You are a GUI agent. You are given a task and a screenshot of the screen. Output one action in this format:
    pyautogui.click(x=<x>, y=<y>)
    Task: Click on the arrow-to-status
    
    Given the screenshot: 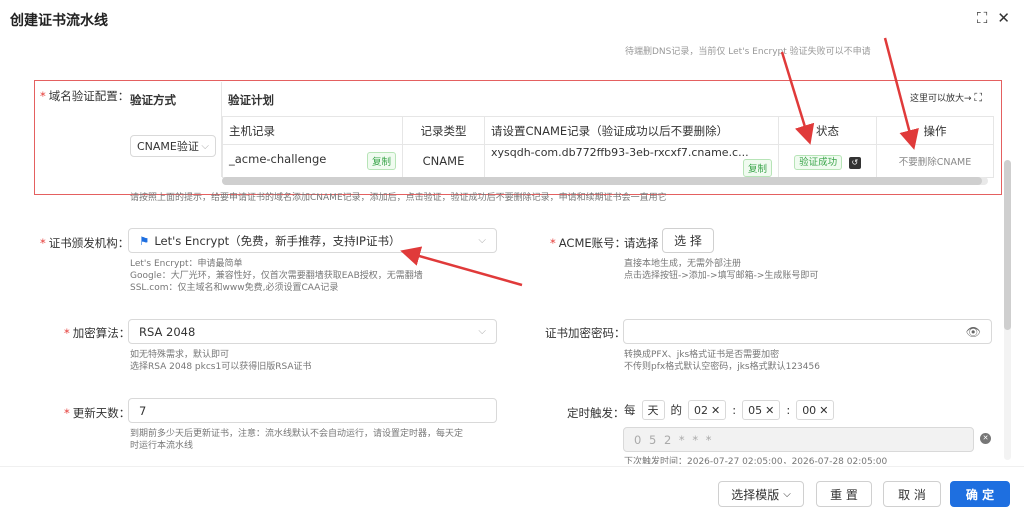 What is the action you would take?
    pyautogui.click(x=797, y=98)
    